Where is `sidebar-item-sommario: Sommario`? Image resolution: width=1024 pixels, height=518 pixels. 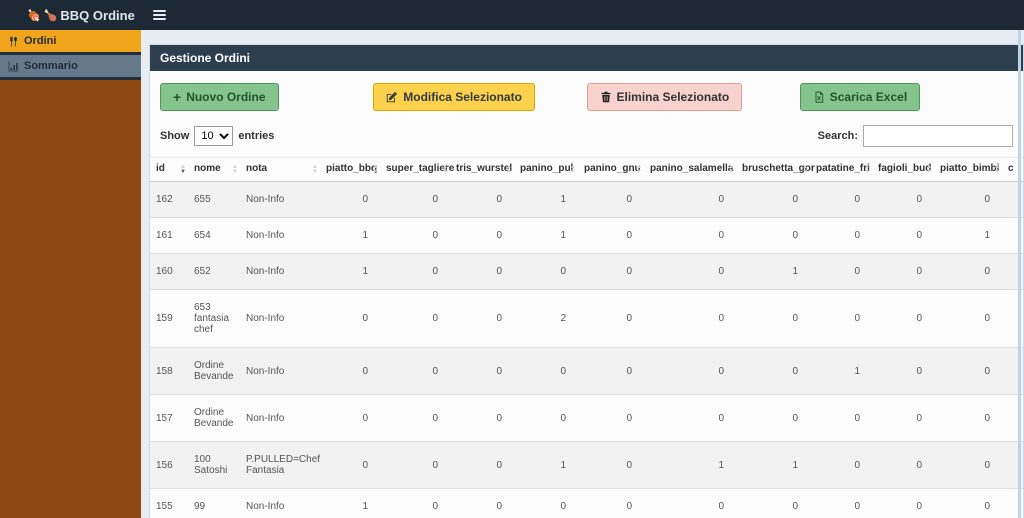
sidebar-item-sommario: Sommario is located at coordinates (70, 67).